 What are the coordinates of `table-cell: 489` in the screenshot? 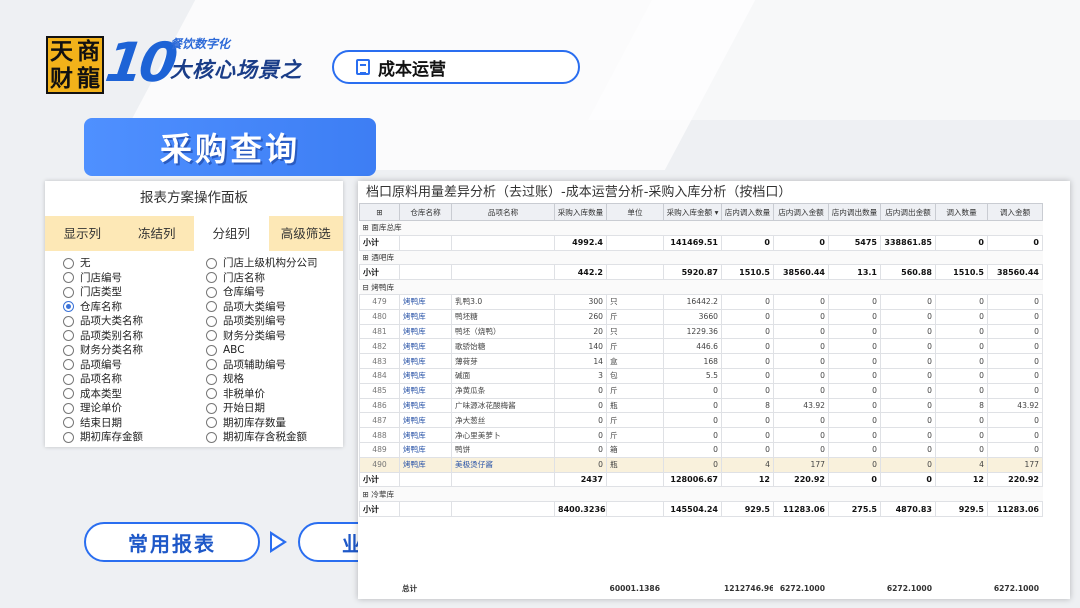 It's located at (379, 449).